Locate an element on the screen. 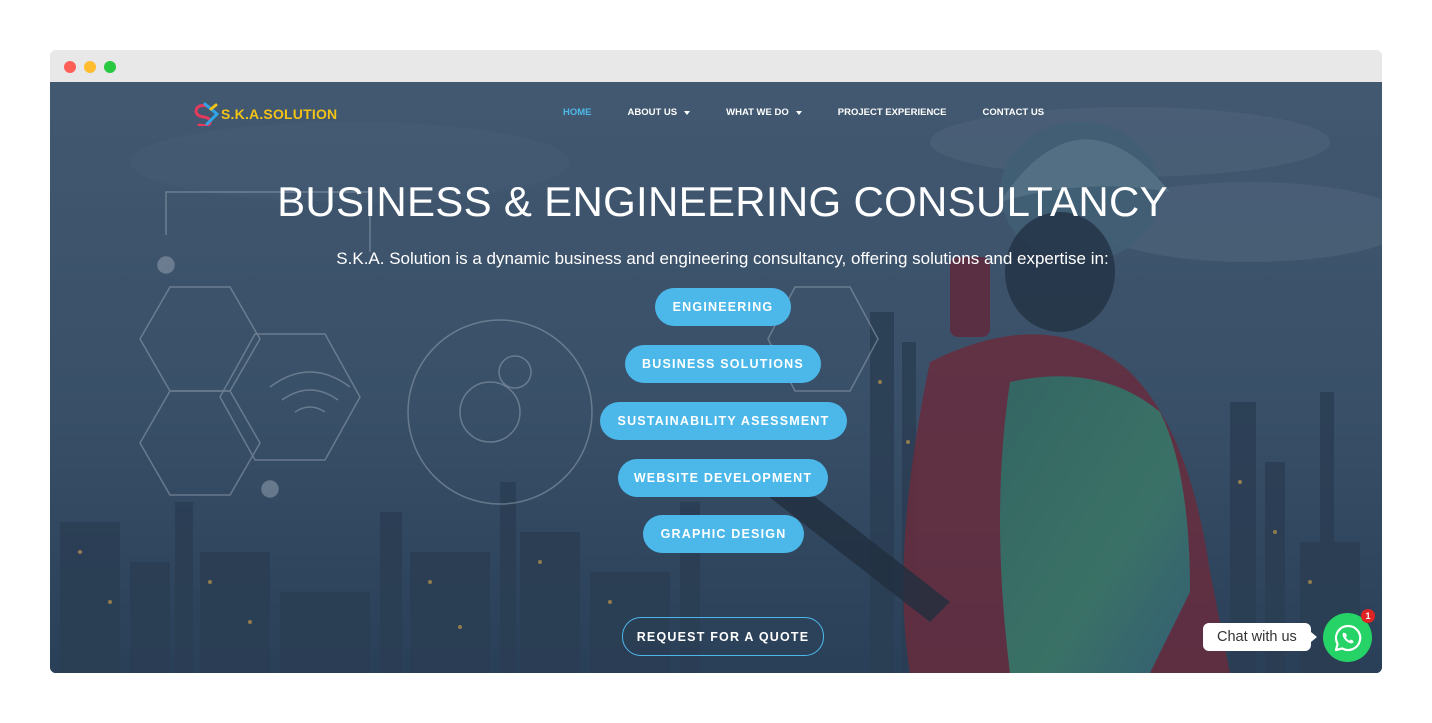 The image size is (1432, 723). notification-badge: 1 is located at coordinates (1368, 616).